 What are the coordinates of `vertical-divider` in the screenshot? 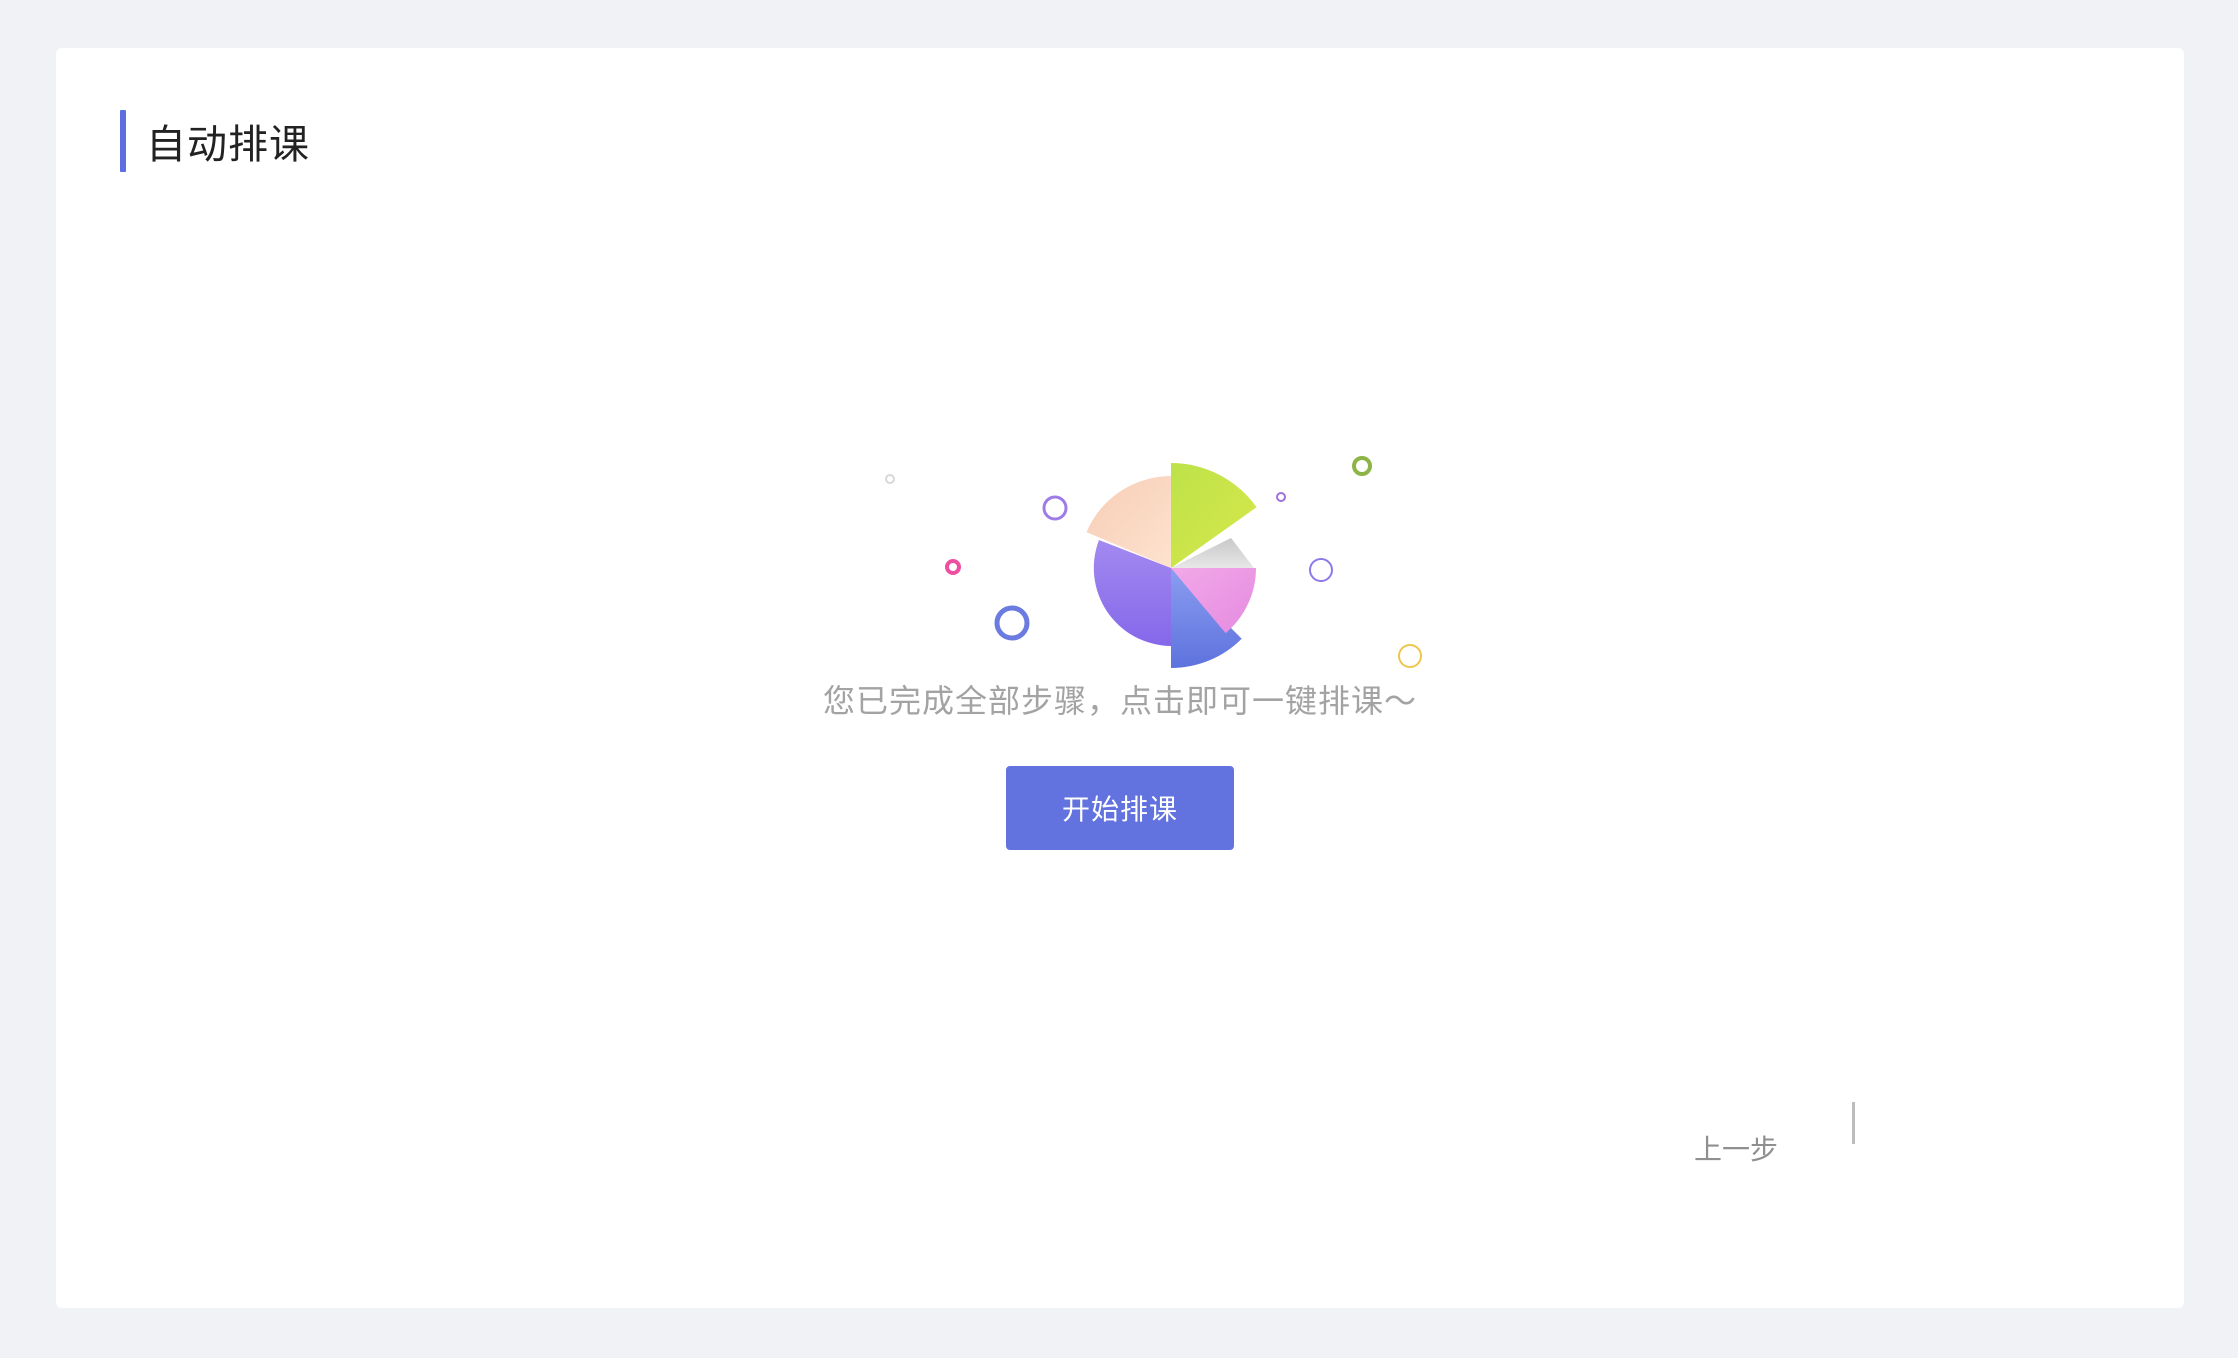 It's located at (1853, 1123).